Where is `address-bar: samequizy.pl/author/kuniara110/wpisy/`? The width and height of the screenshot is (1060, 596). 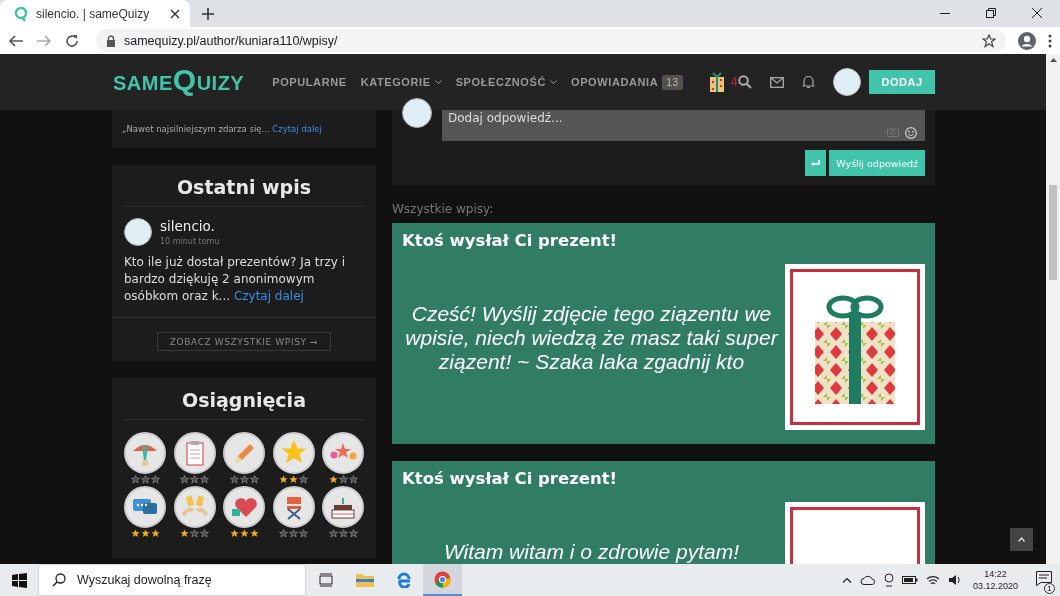
address-bar: samequizy.pl/author/kuniara110/wpisy/ is located at coordinates (551, 40).